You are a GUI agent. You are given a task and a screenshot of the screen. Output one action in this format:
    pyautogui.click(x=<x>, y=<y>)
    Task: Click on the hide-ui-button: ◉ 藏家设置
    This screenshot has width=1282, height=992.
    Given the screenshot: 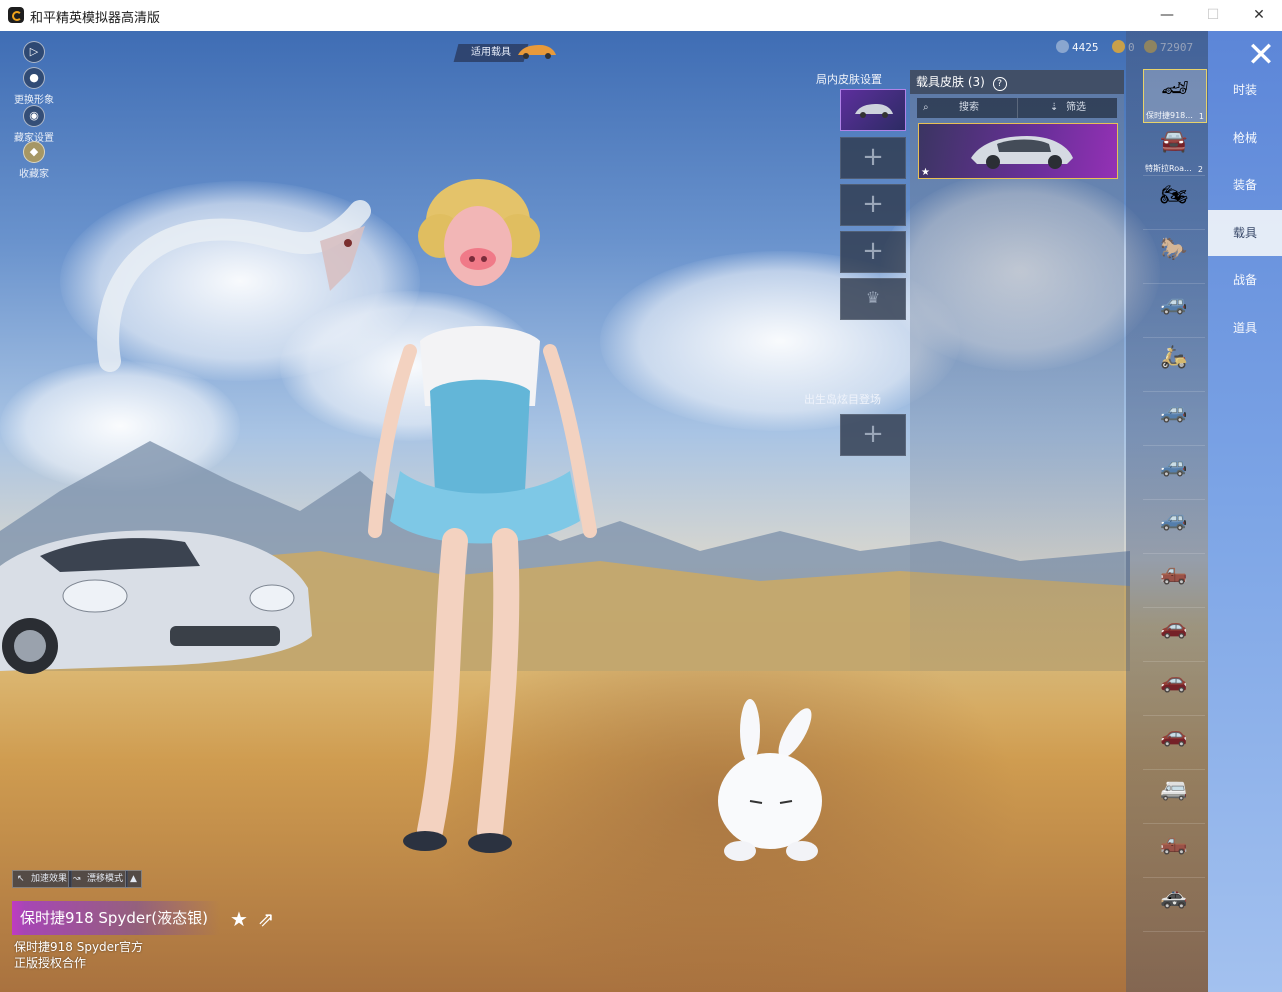 What is the action you would take?
    pyautogui.click(x=34, y=124)
    